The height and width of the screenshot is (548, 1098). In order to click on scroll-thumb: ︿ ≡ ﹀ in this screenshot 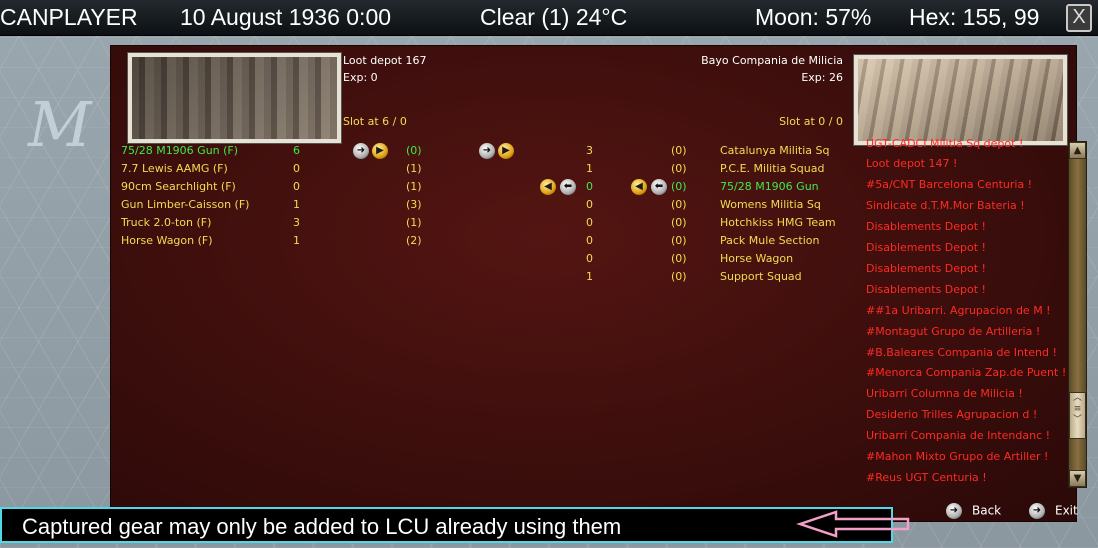, I will do `click(1077, 415)`.